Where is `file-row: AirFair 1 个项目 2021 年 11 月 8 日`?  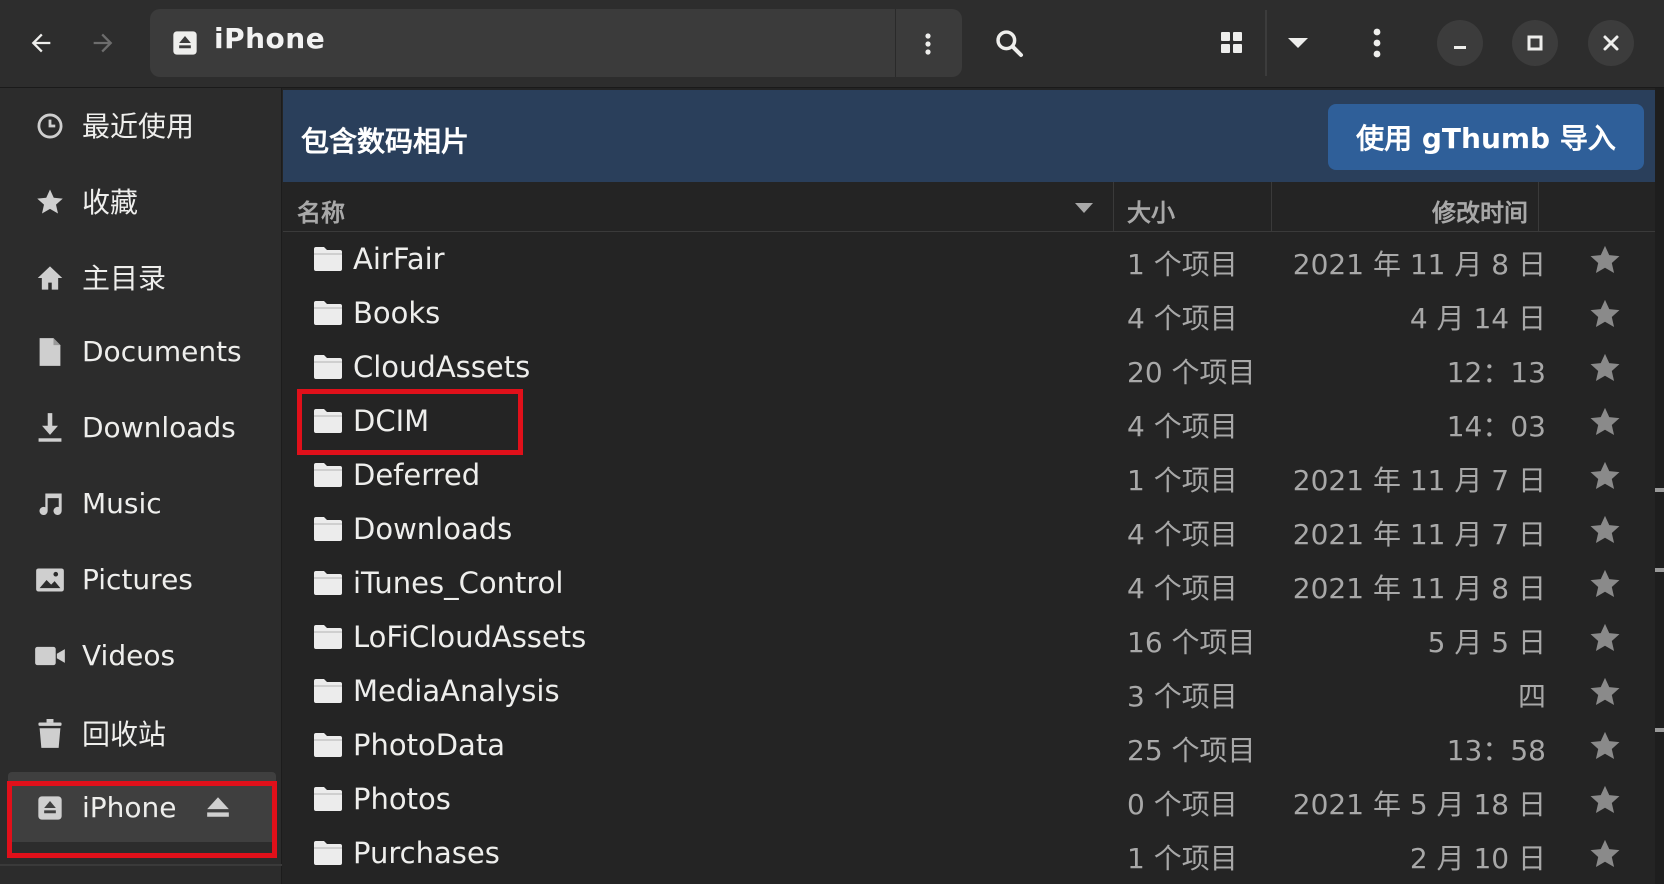
file-row: AirFair 1 个项目 2021 年 11 月 8 日 is located at coordinates (969, 260).